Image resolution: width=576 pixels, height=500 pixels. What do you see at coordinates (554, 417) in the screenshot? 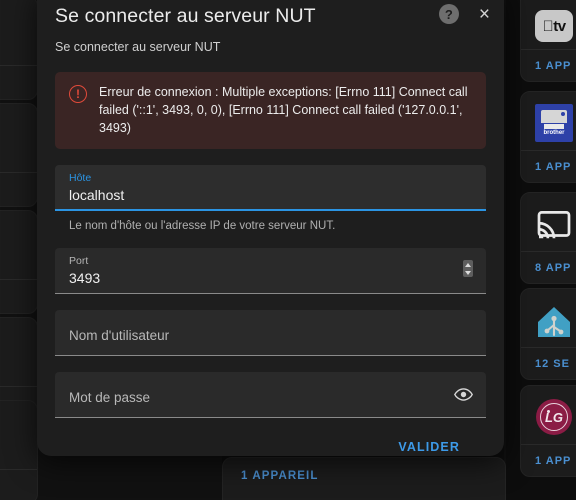
I see `lg-icon: LG` at bounding box center [554, 417].